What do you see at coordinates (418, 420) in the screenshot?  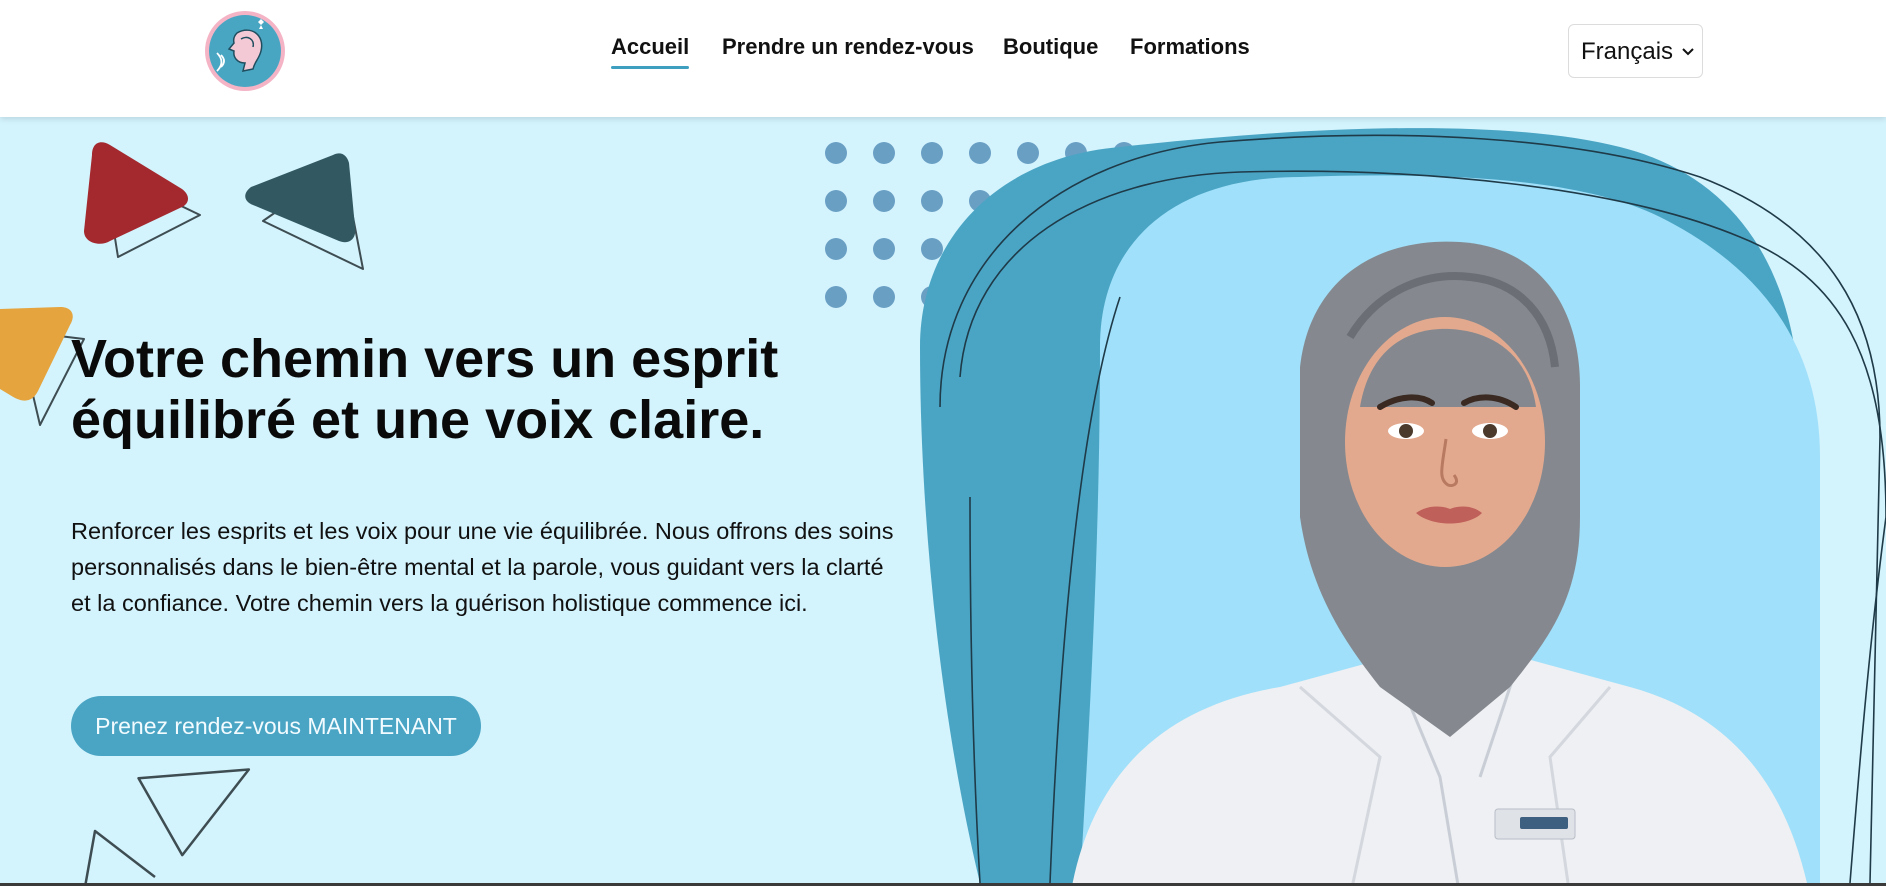 I see `hero-title-line2: équilibré et une voix claire.` at bounding box center [418, 420].